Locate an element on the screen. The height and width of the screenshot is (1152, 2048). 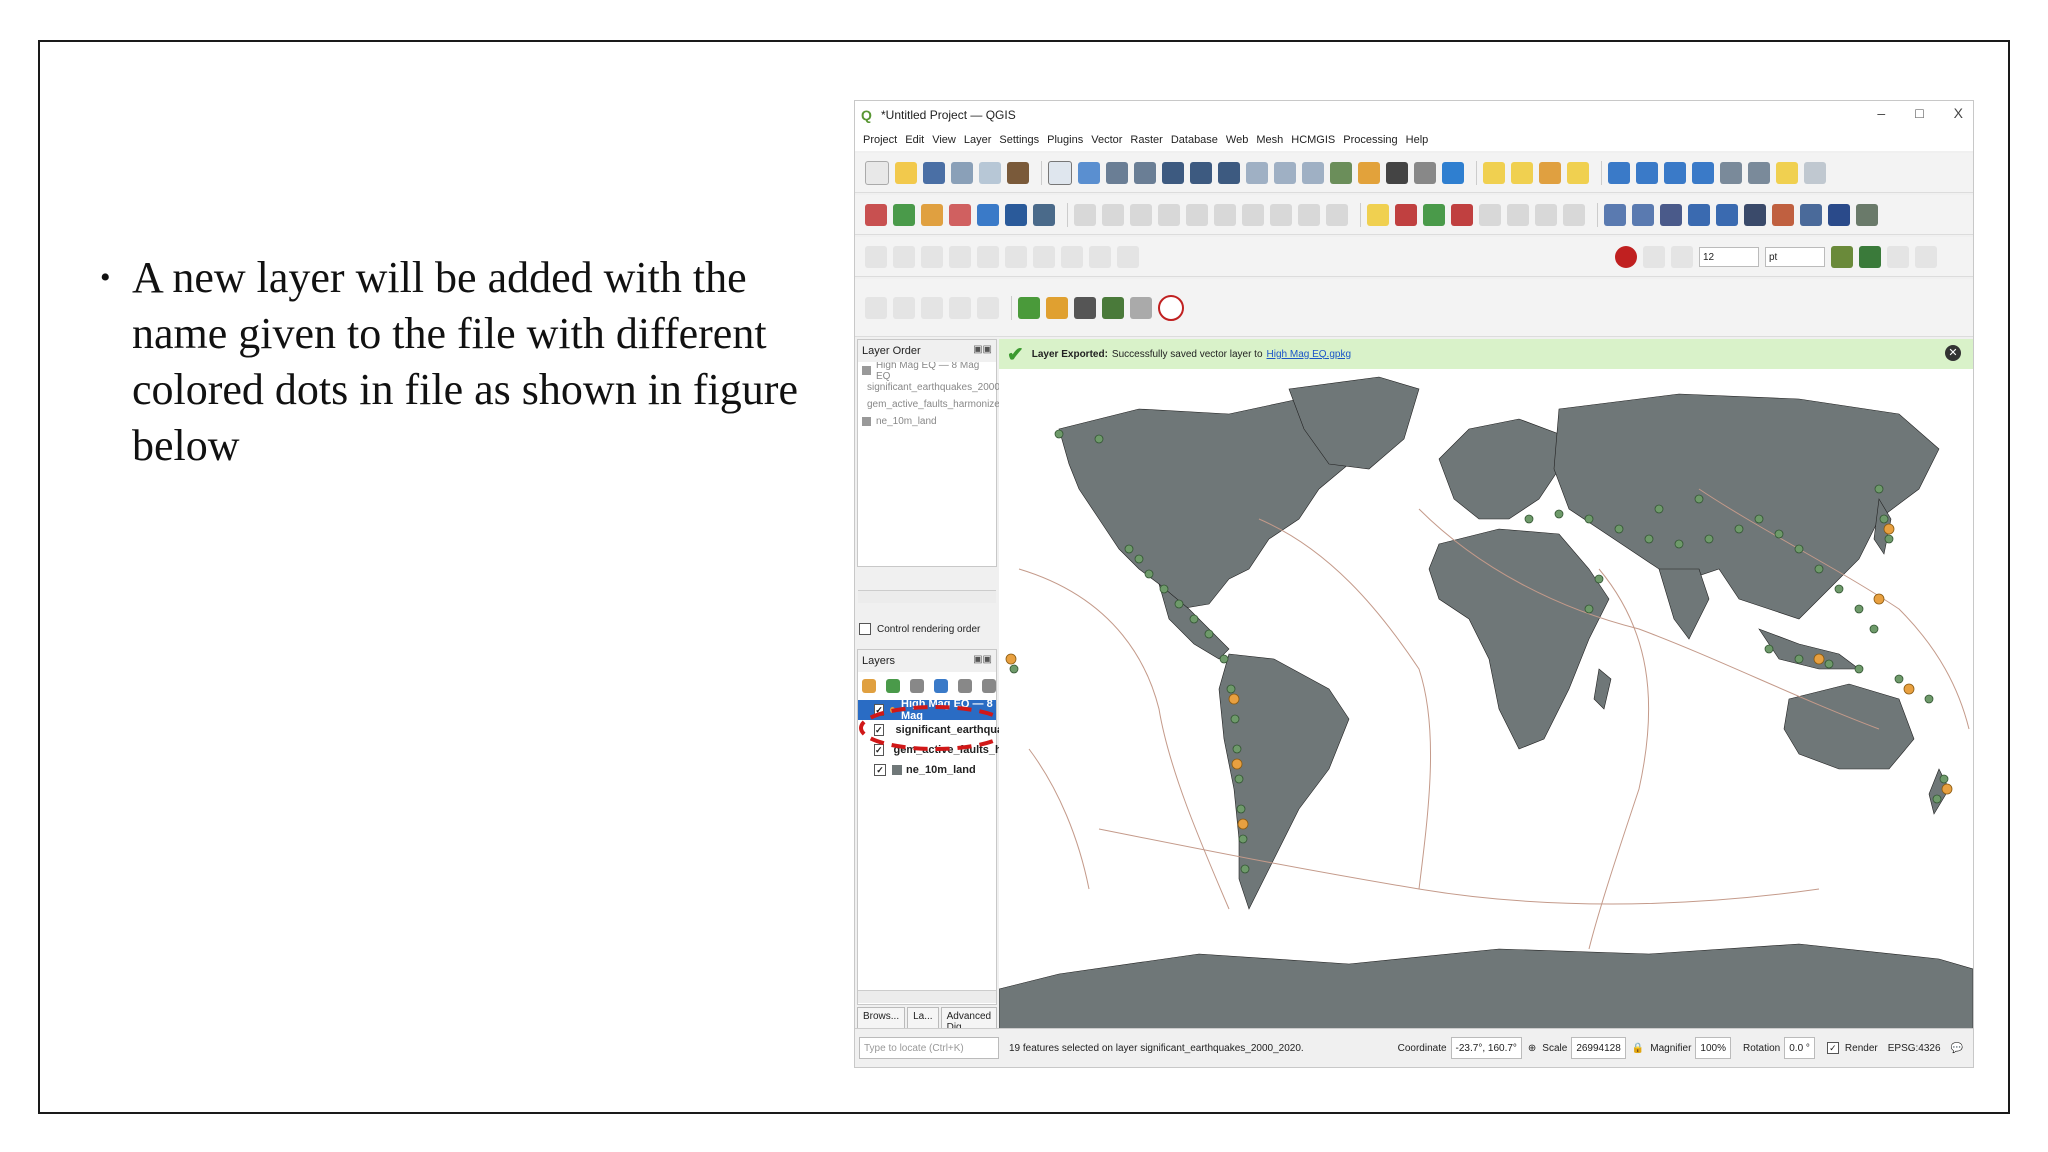
geocoder-icon is located at coordinates (1699, 214).